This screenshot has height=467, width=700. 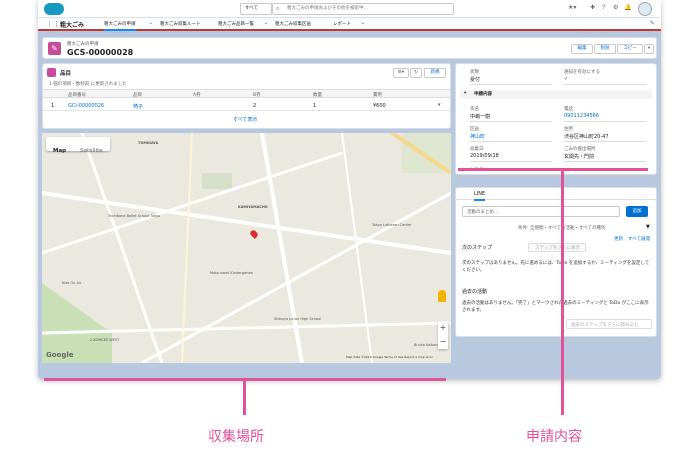 I want to click on item-id-link: GCI-00000026, so click(x=86, y=106).